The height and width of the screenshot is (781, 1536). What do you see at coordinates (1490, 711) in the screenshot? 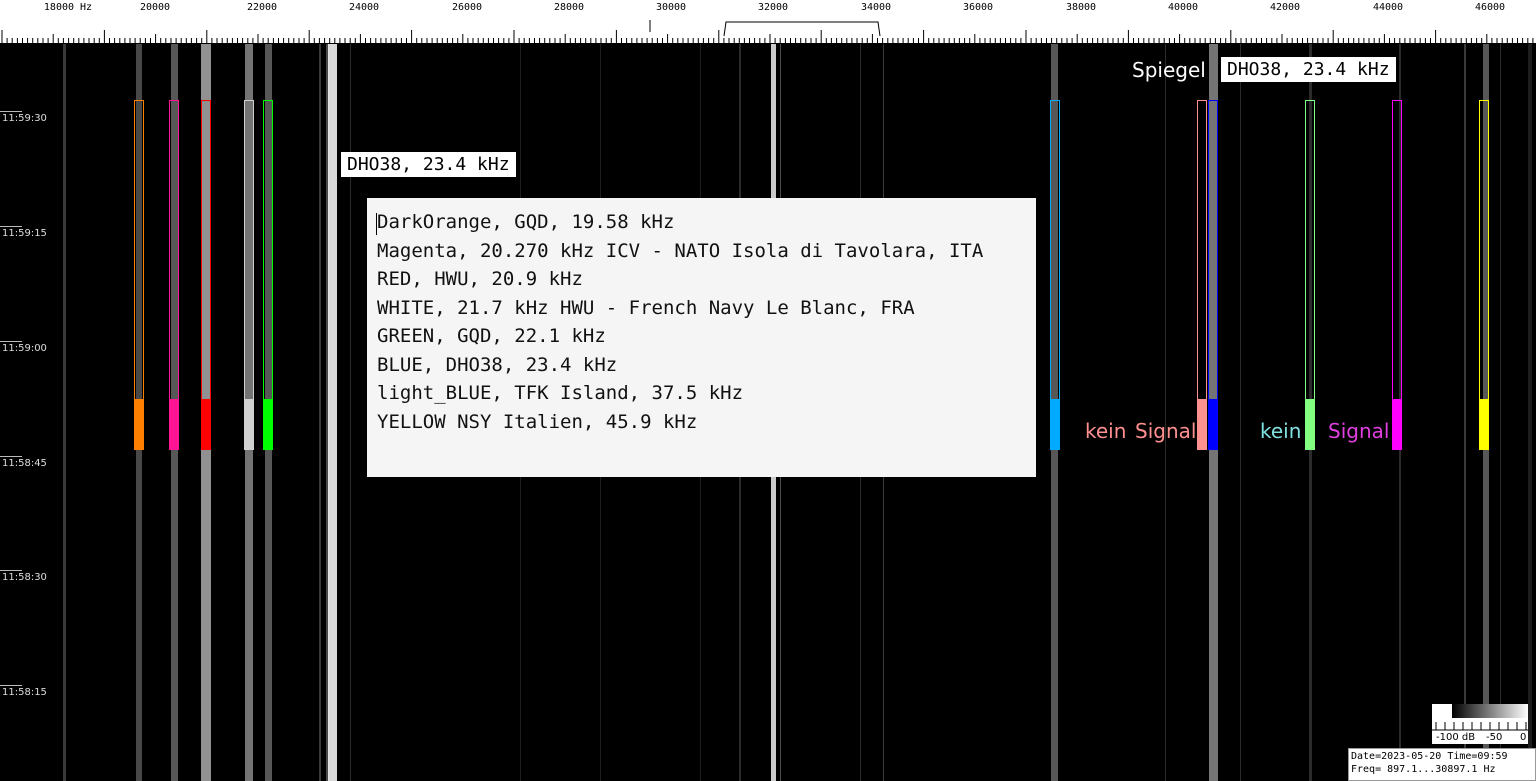
I see `db-gradient-bar` at bounding box center [1490, 711].